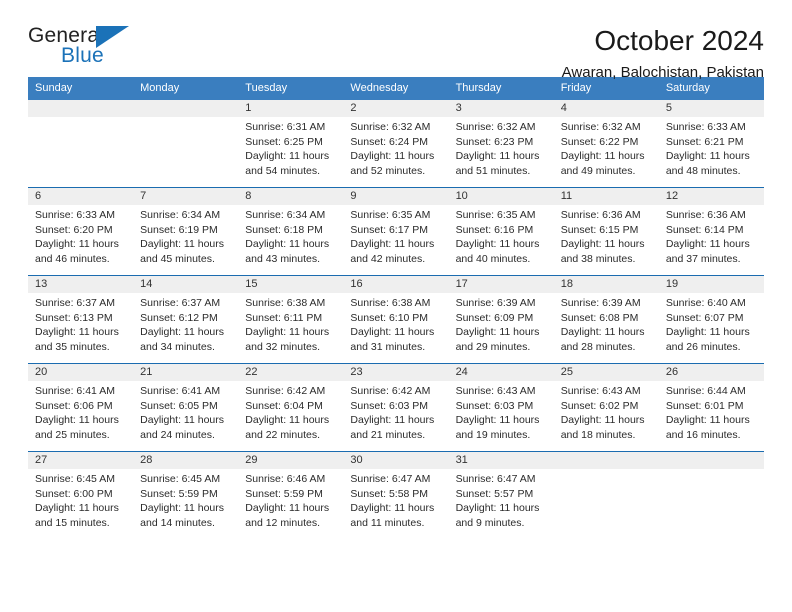 This screenshot has width=792, height=612. I want to click on day-number: 20, so click(81, 372).